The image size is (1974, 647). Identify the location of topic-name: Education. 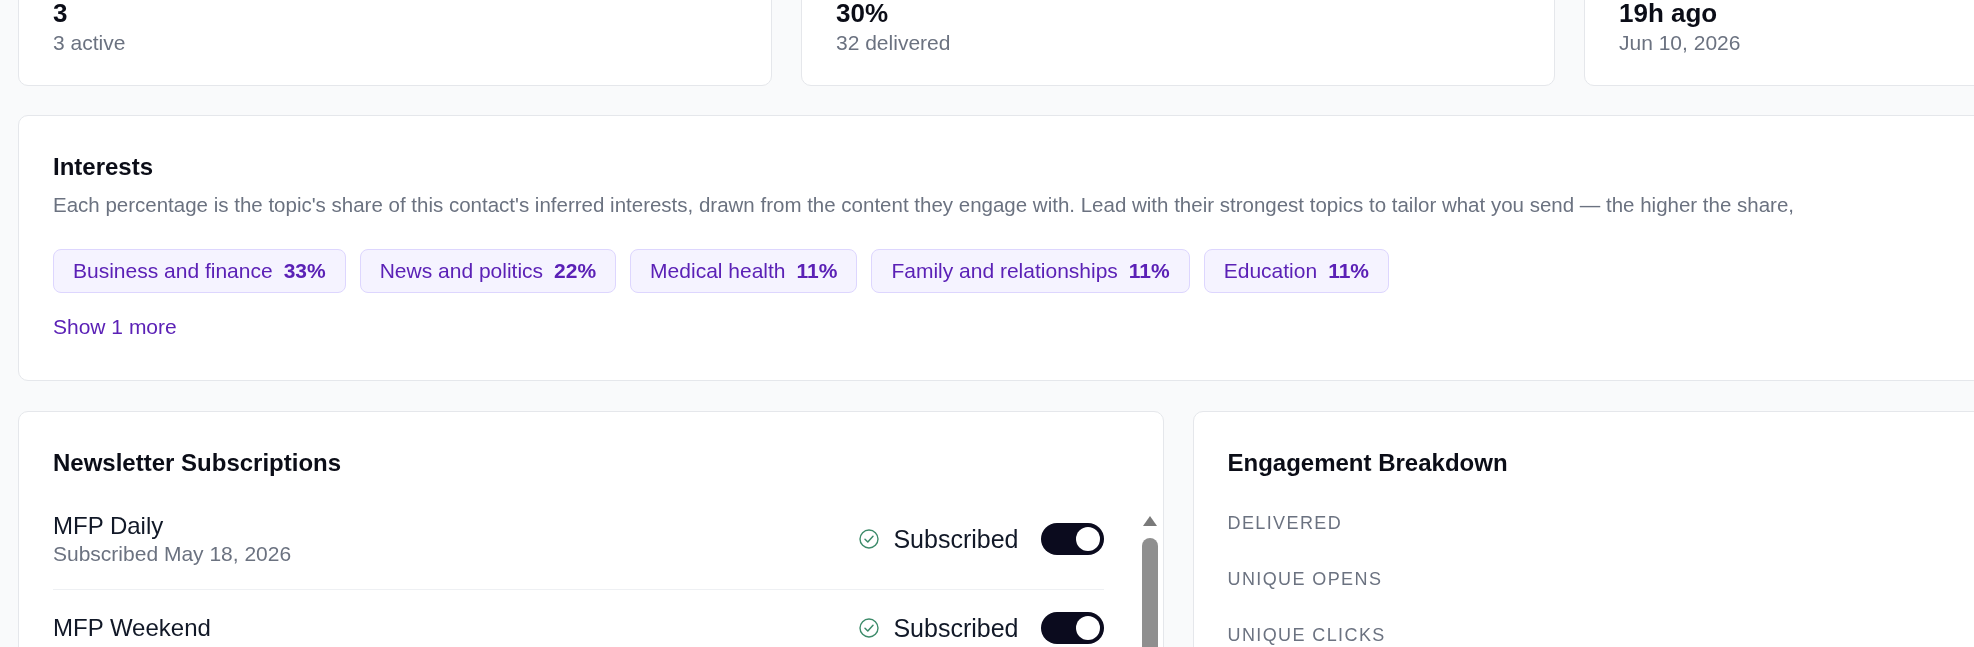
(1270, 271).